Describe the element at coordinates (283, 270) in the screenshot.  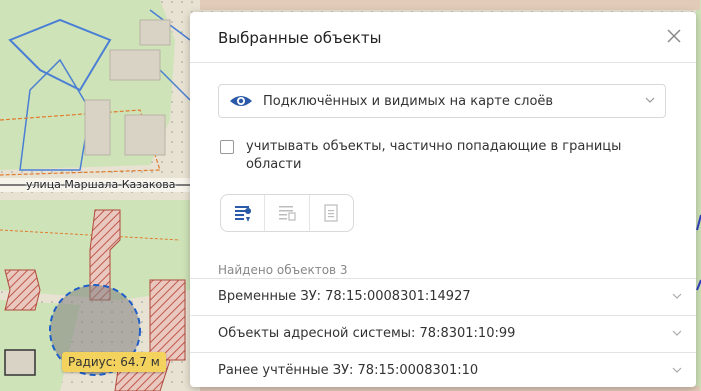
I see `found-count-text: Найдено объектов 3` at that location.